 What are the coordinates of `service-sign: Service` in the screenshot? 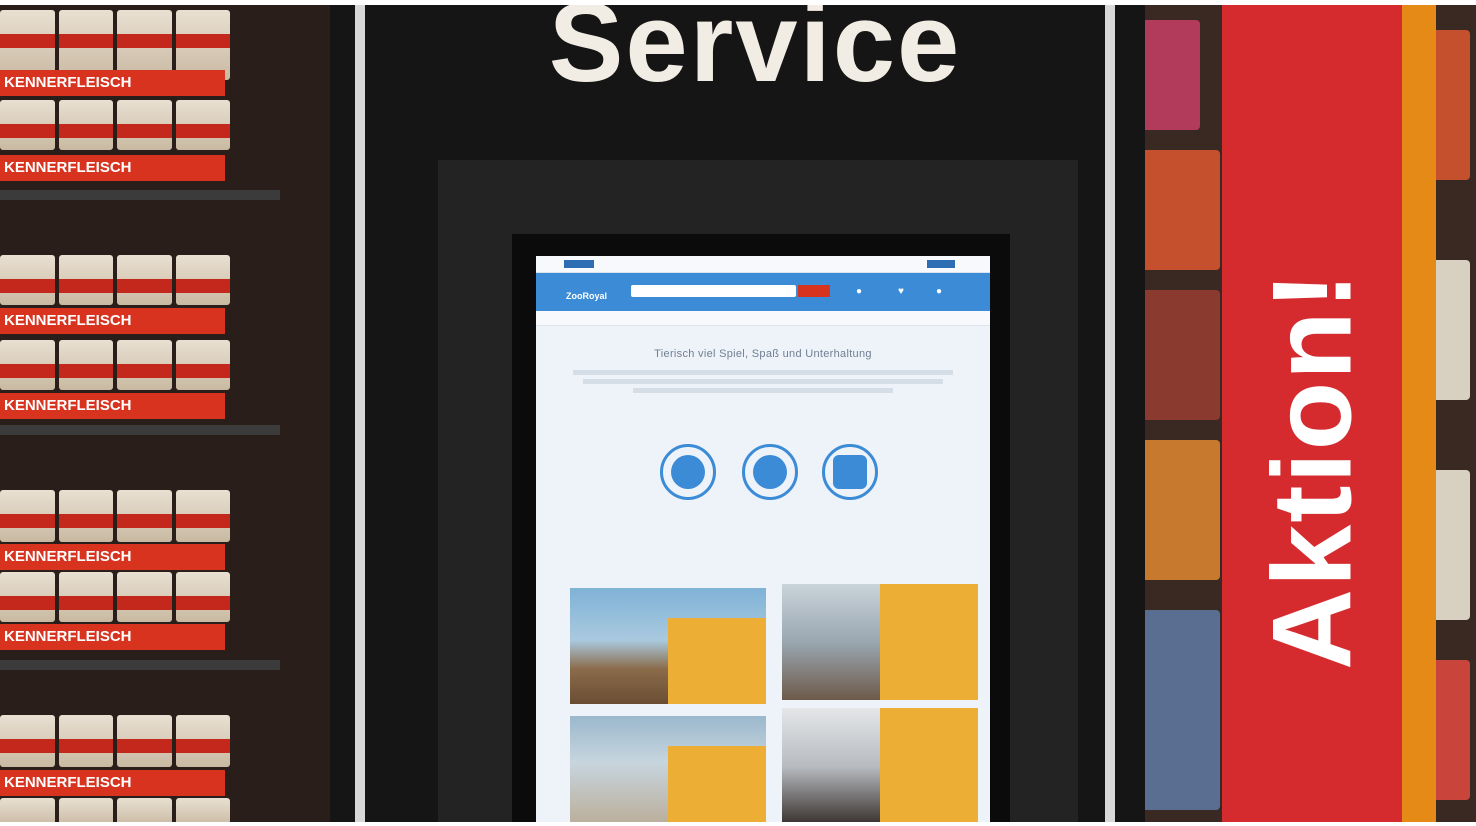 It's located at (755, 52).